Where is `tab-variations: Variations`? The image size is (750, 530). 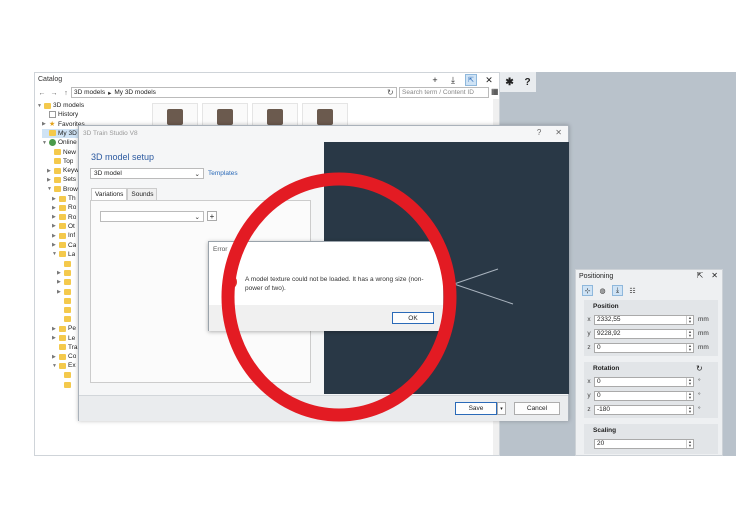 tab-variations: Variations is located at coordinates (109, 194).